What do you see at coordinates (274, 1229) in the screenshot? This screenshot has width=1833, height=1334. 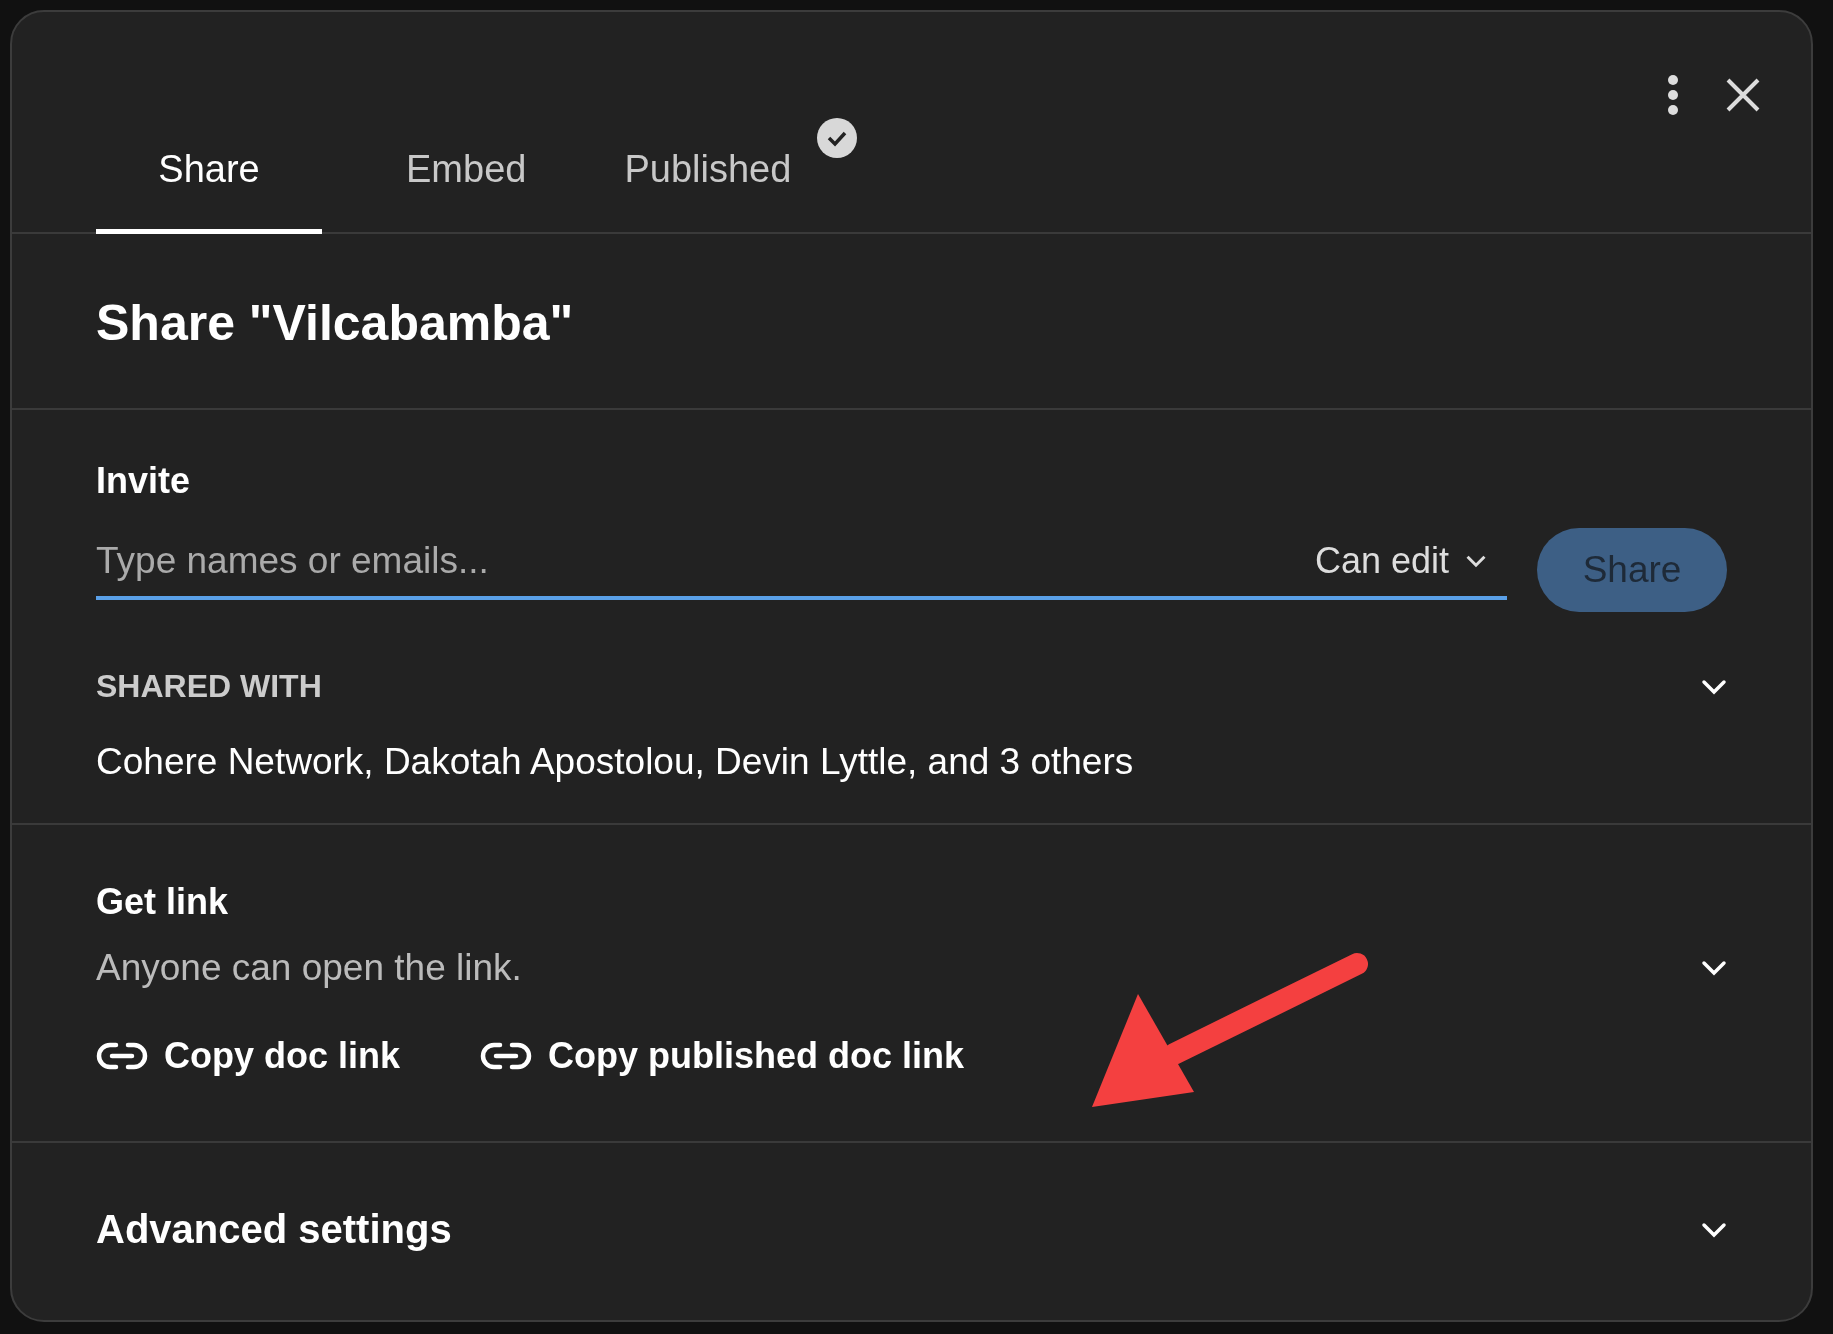 I see `advanced-settings-label: Advanced settings` at bounding box center [274, 1229].